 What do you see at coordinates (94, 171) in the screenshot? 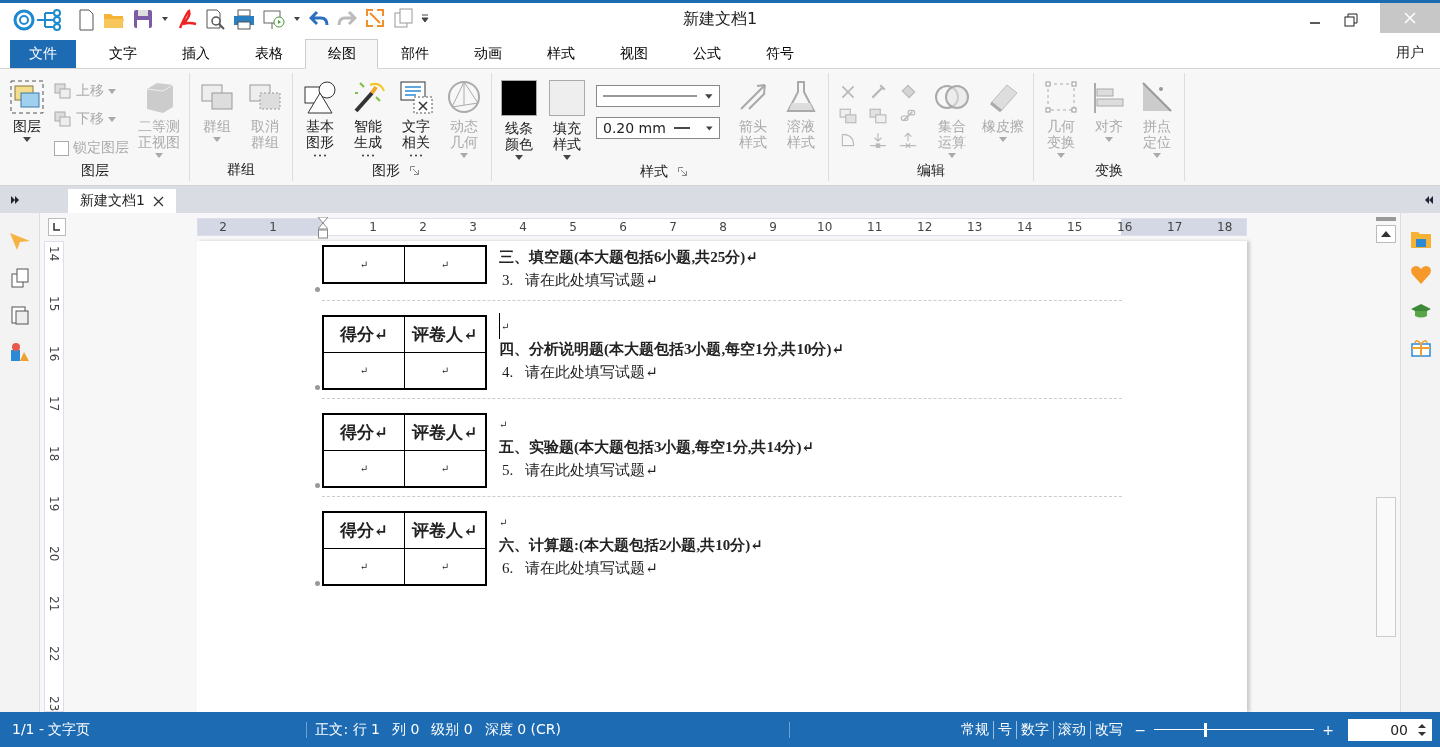
I see `group-label: 图层` at bounding box center [94, 171].